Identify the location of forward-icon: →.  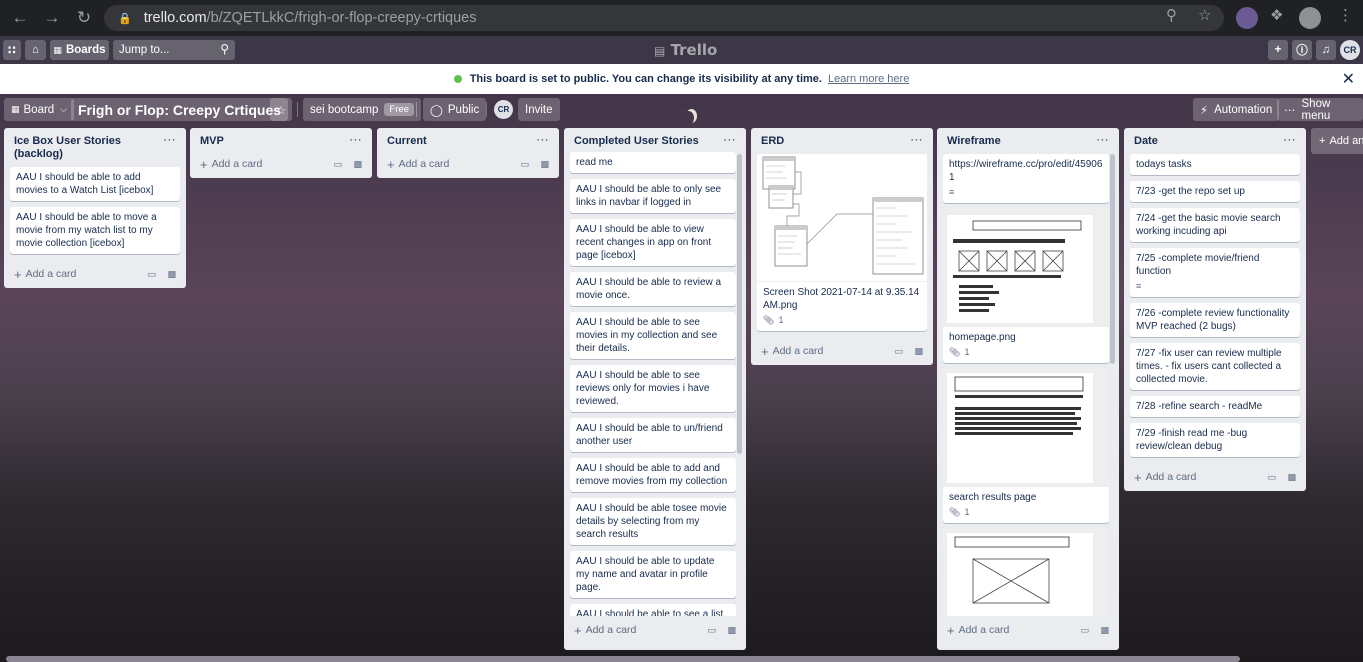
(52, 18).